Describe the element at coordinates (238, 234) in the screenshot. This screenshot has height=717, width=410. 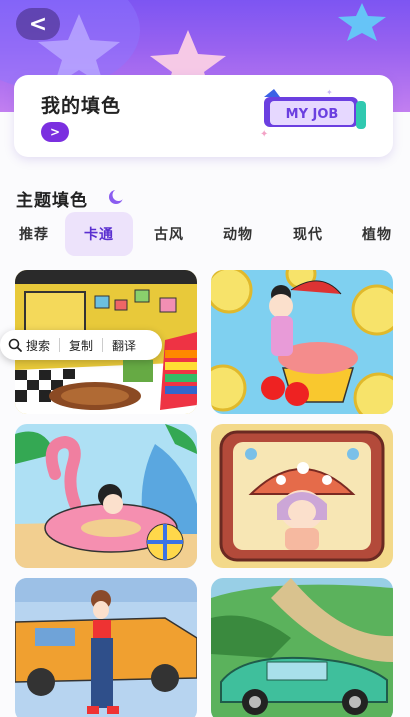
I see `tab-animal: 动物` at that location.